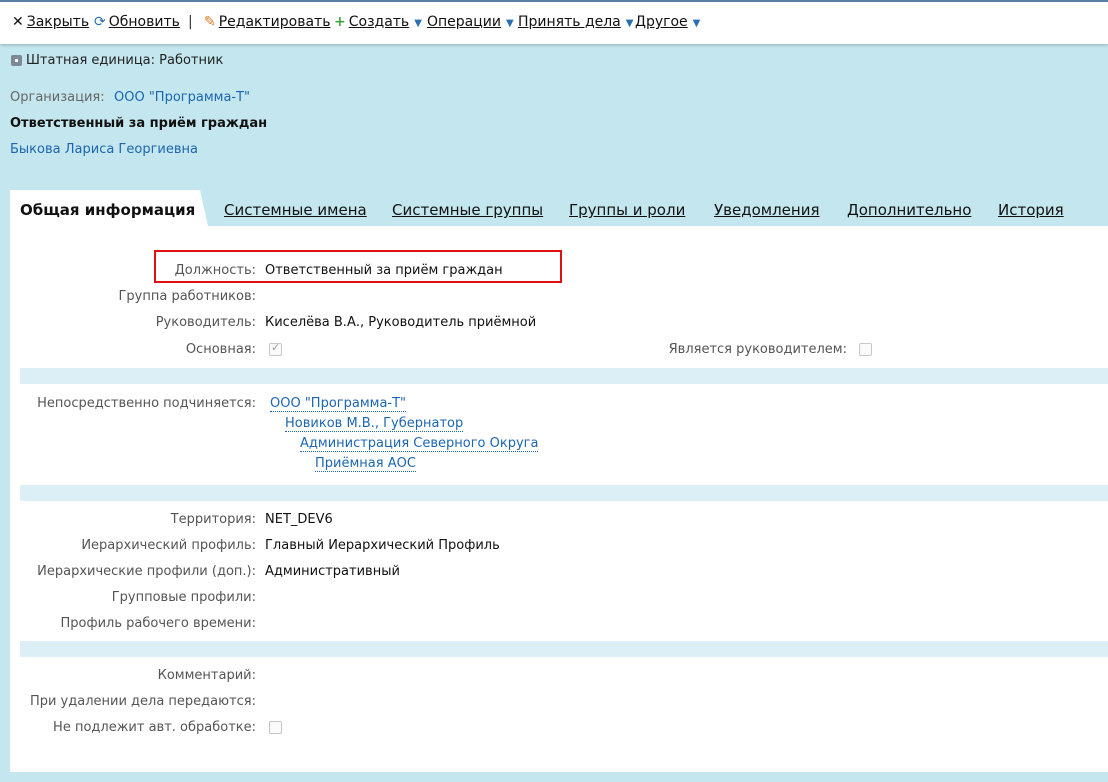 The height and width of the screenshot is (782, 1108). Describe the element at coordinates (104, 149) in the screenshot. I see `person-link: Быкова Лариса Георгиевна` at that location.